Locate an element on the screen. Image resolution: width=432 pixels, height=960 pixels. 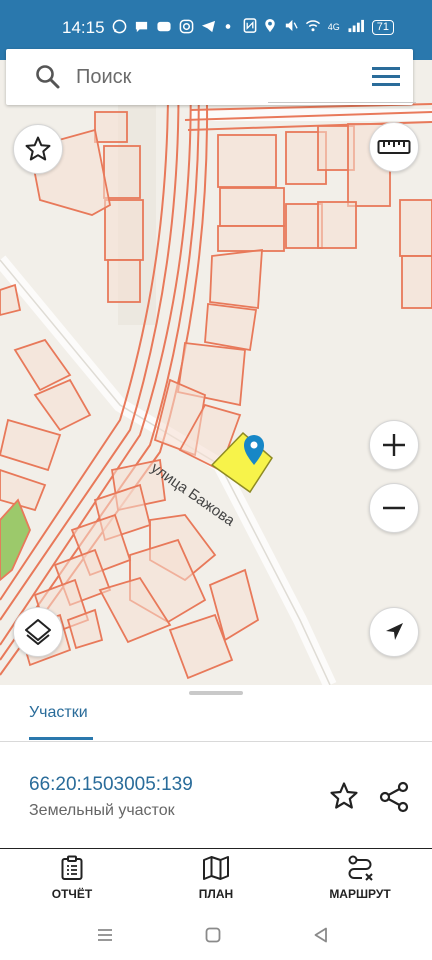
add-favorite-star-icon is located at coordinates (344, 796).